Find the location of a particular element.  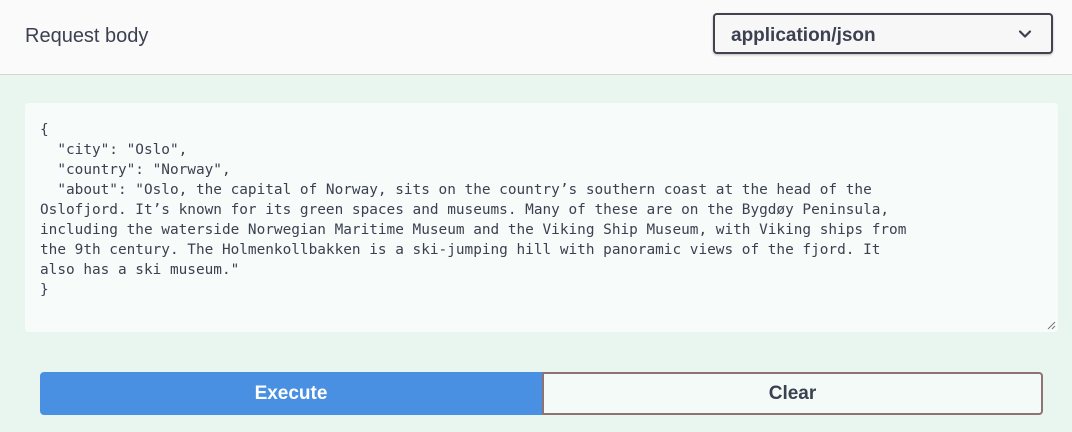

resize-handle-icon is located at coordinates (1051, 325).